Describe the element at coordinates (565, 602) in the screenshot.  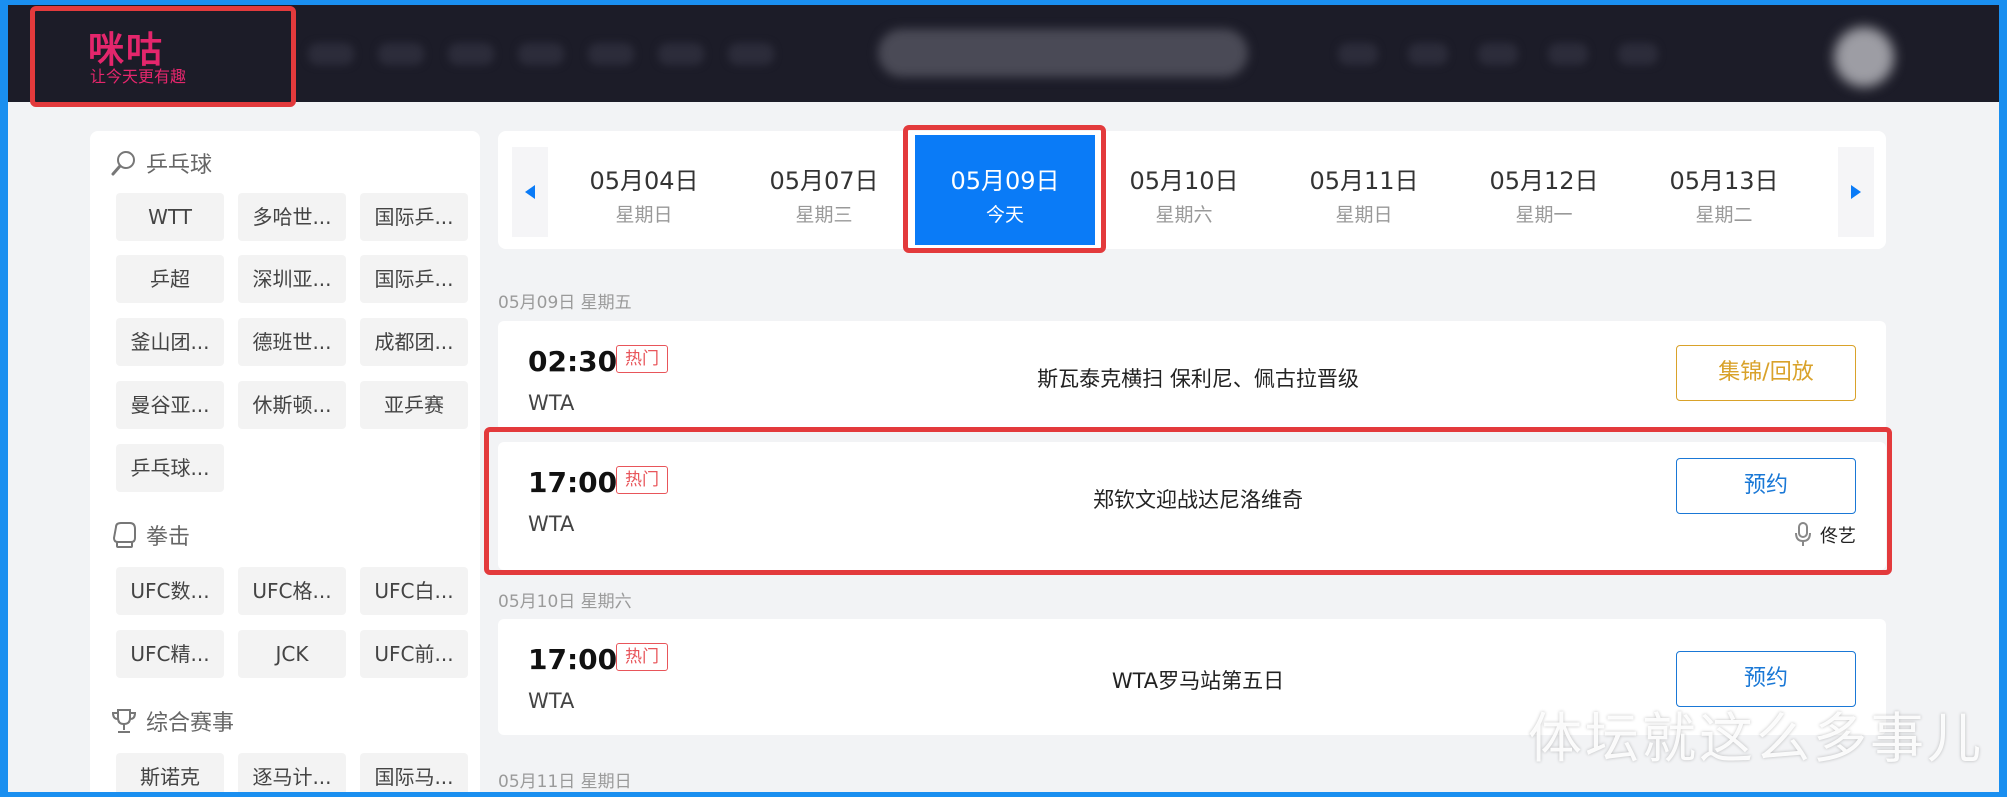
I see `day-header: 05月10日 星期六` at that location.